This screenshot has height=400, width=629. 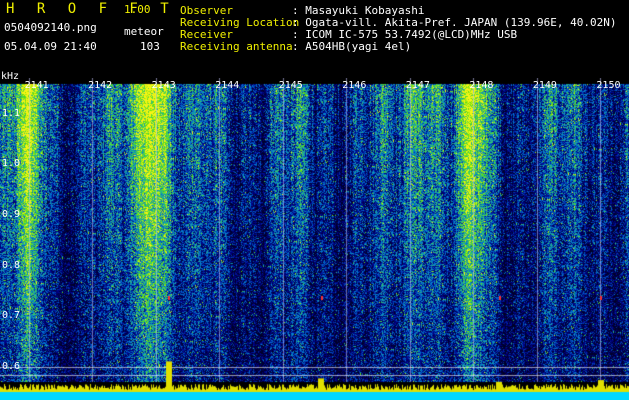 What do you see at coordinates (150, 46) in the screenshot?
I see `meteor-count: 103` at bounding box center [150, 46].